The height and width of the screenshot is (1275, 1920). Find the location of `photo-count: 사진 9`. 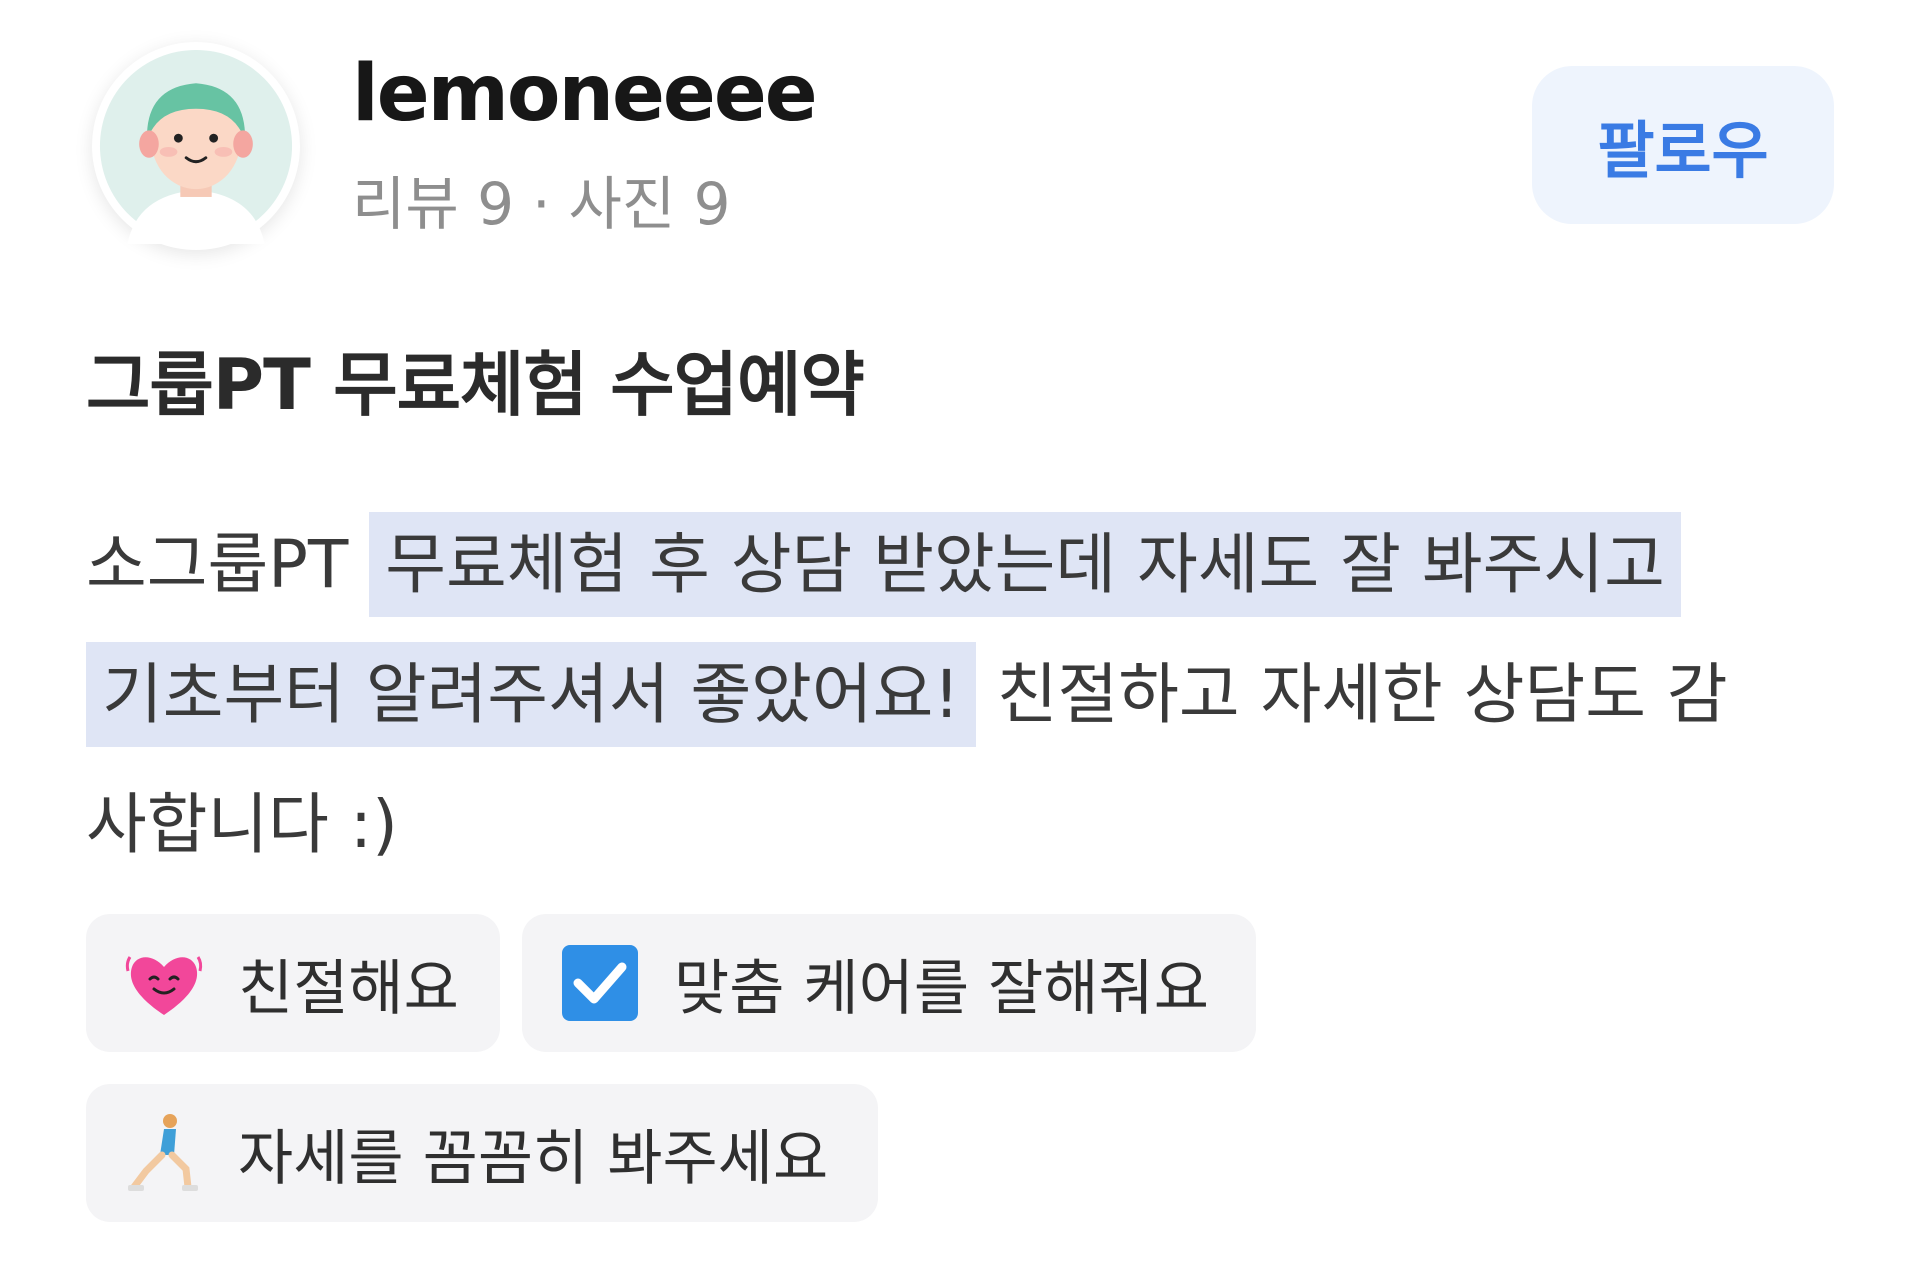

photo-count: 사진 9 is located at coordinates (649, 204).